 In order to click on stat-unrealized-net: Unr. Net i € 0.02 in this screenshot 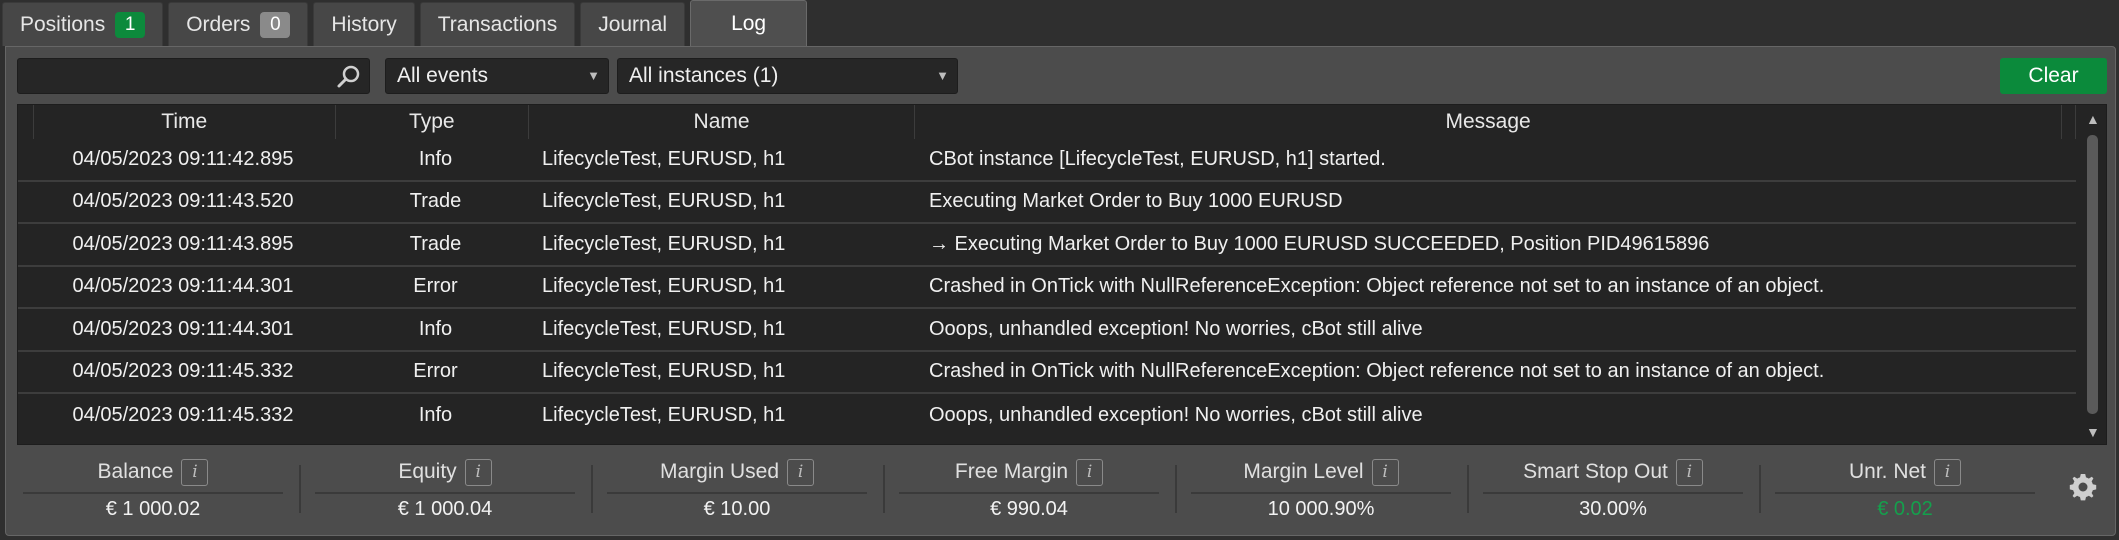, I will do `click(1905, 491)`.